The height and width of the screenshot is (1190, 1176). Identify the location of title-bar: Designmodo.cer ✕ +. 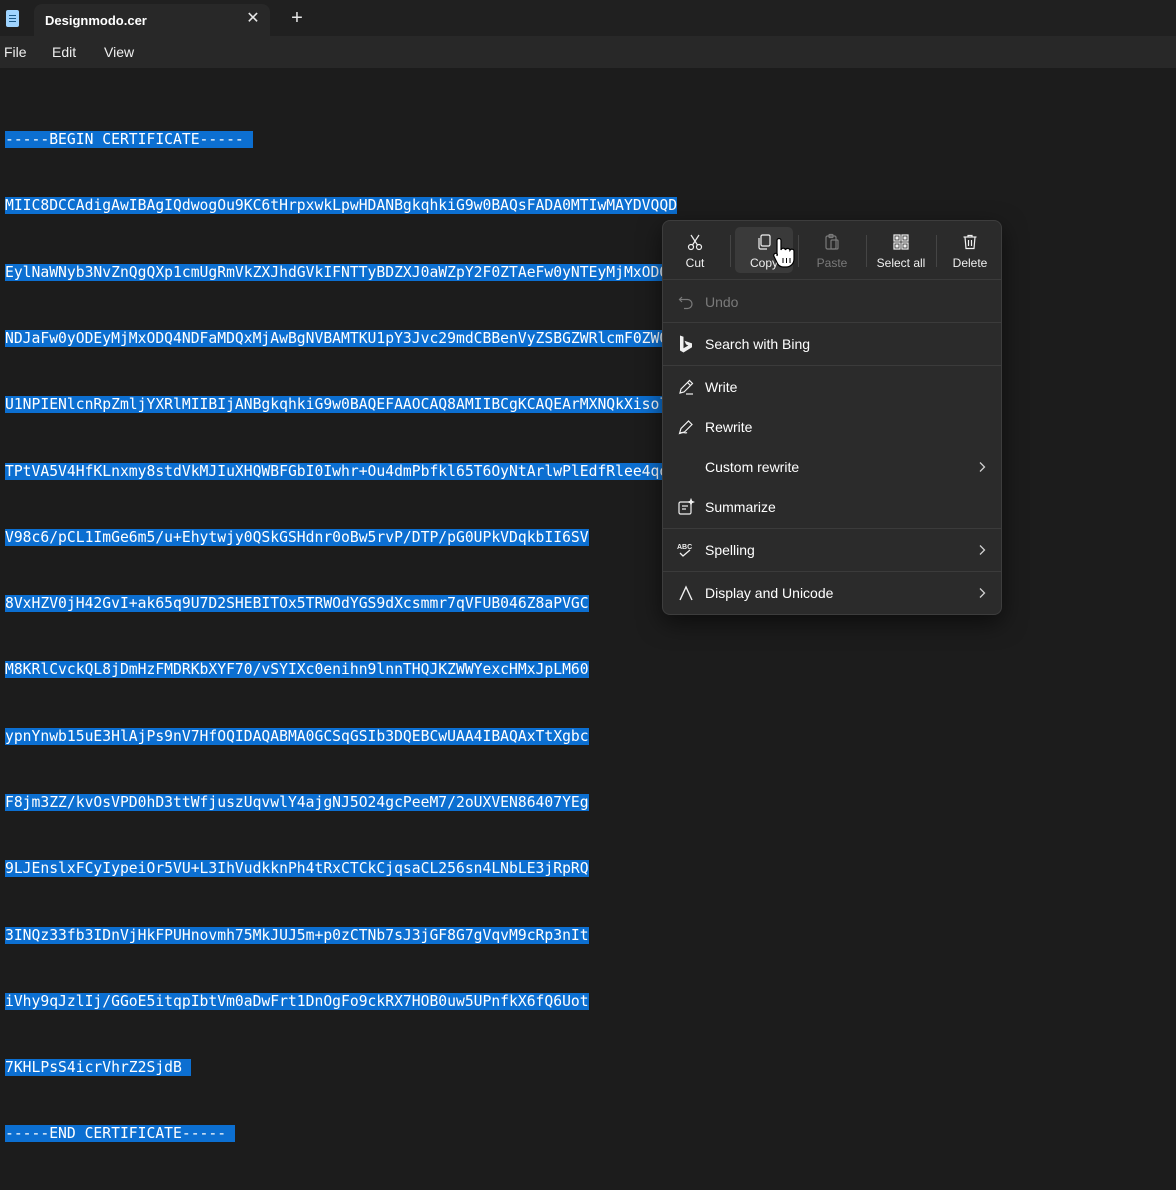
(588, 18).